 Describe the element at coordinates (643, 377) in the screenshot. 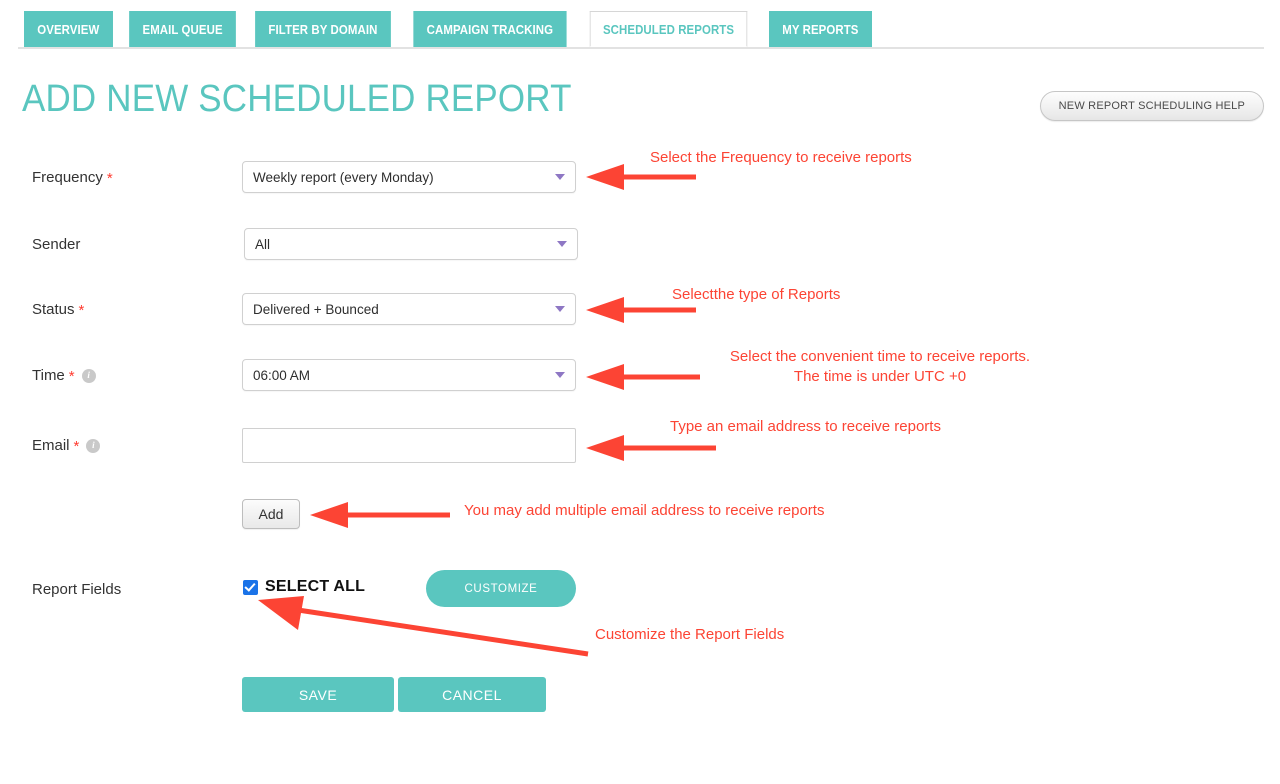

I see `annotation-time-arrow` at that location.